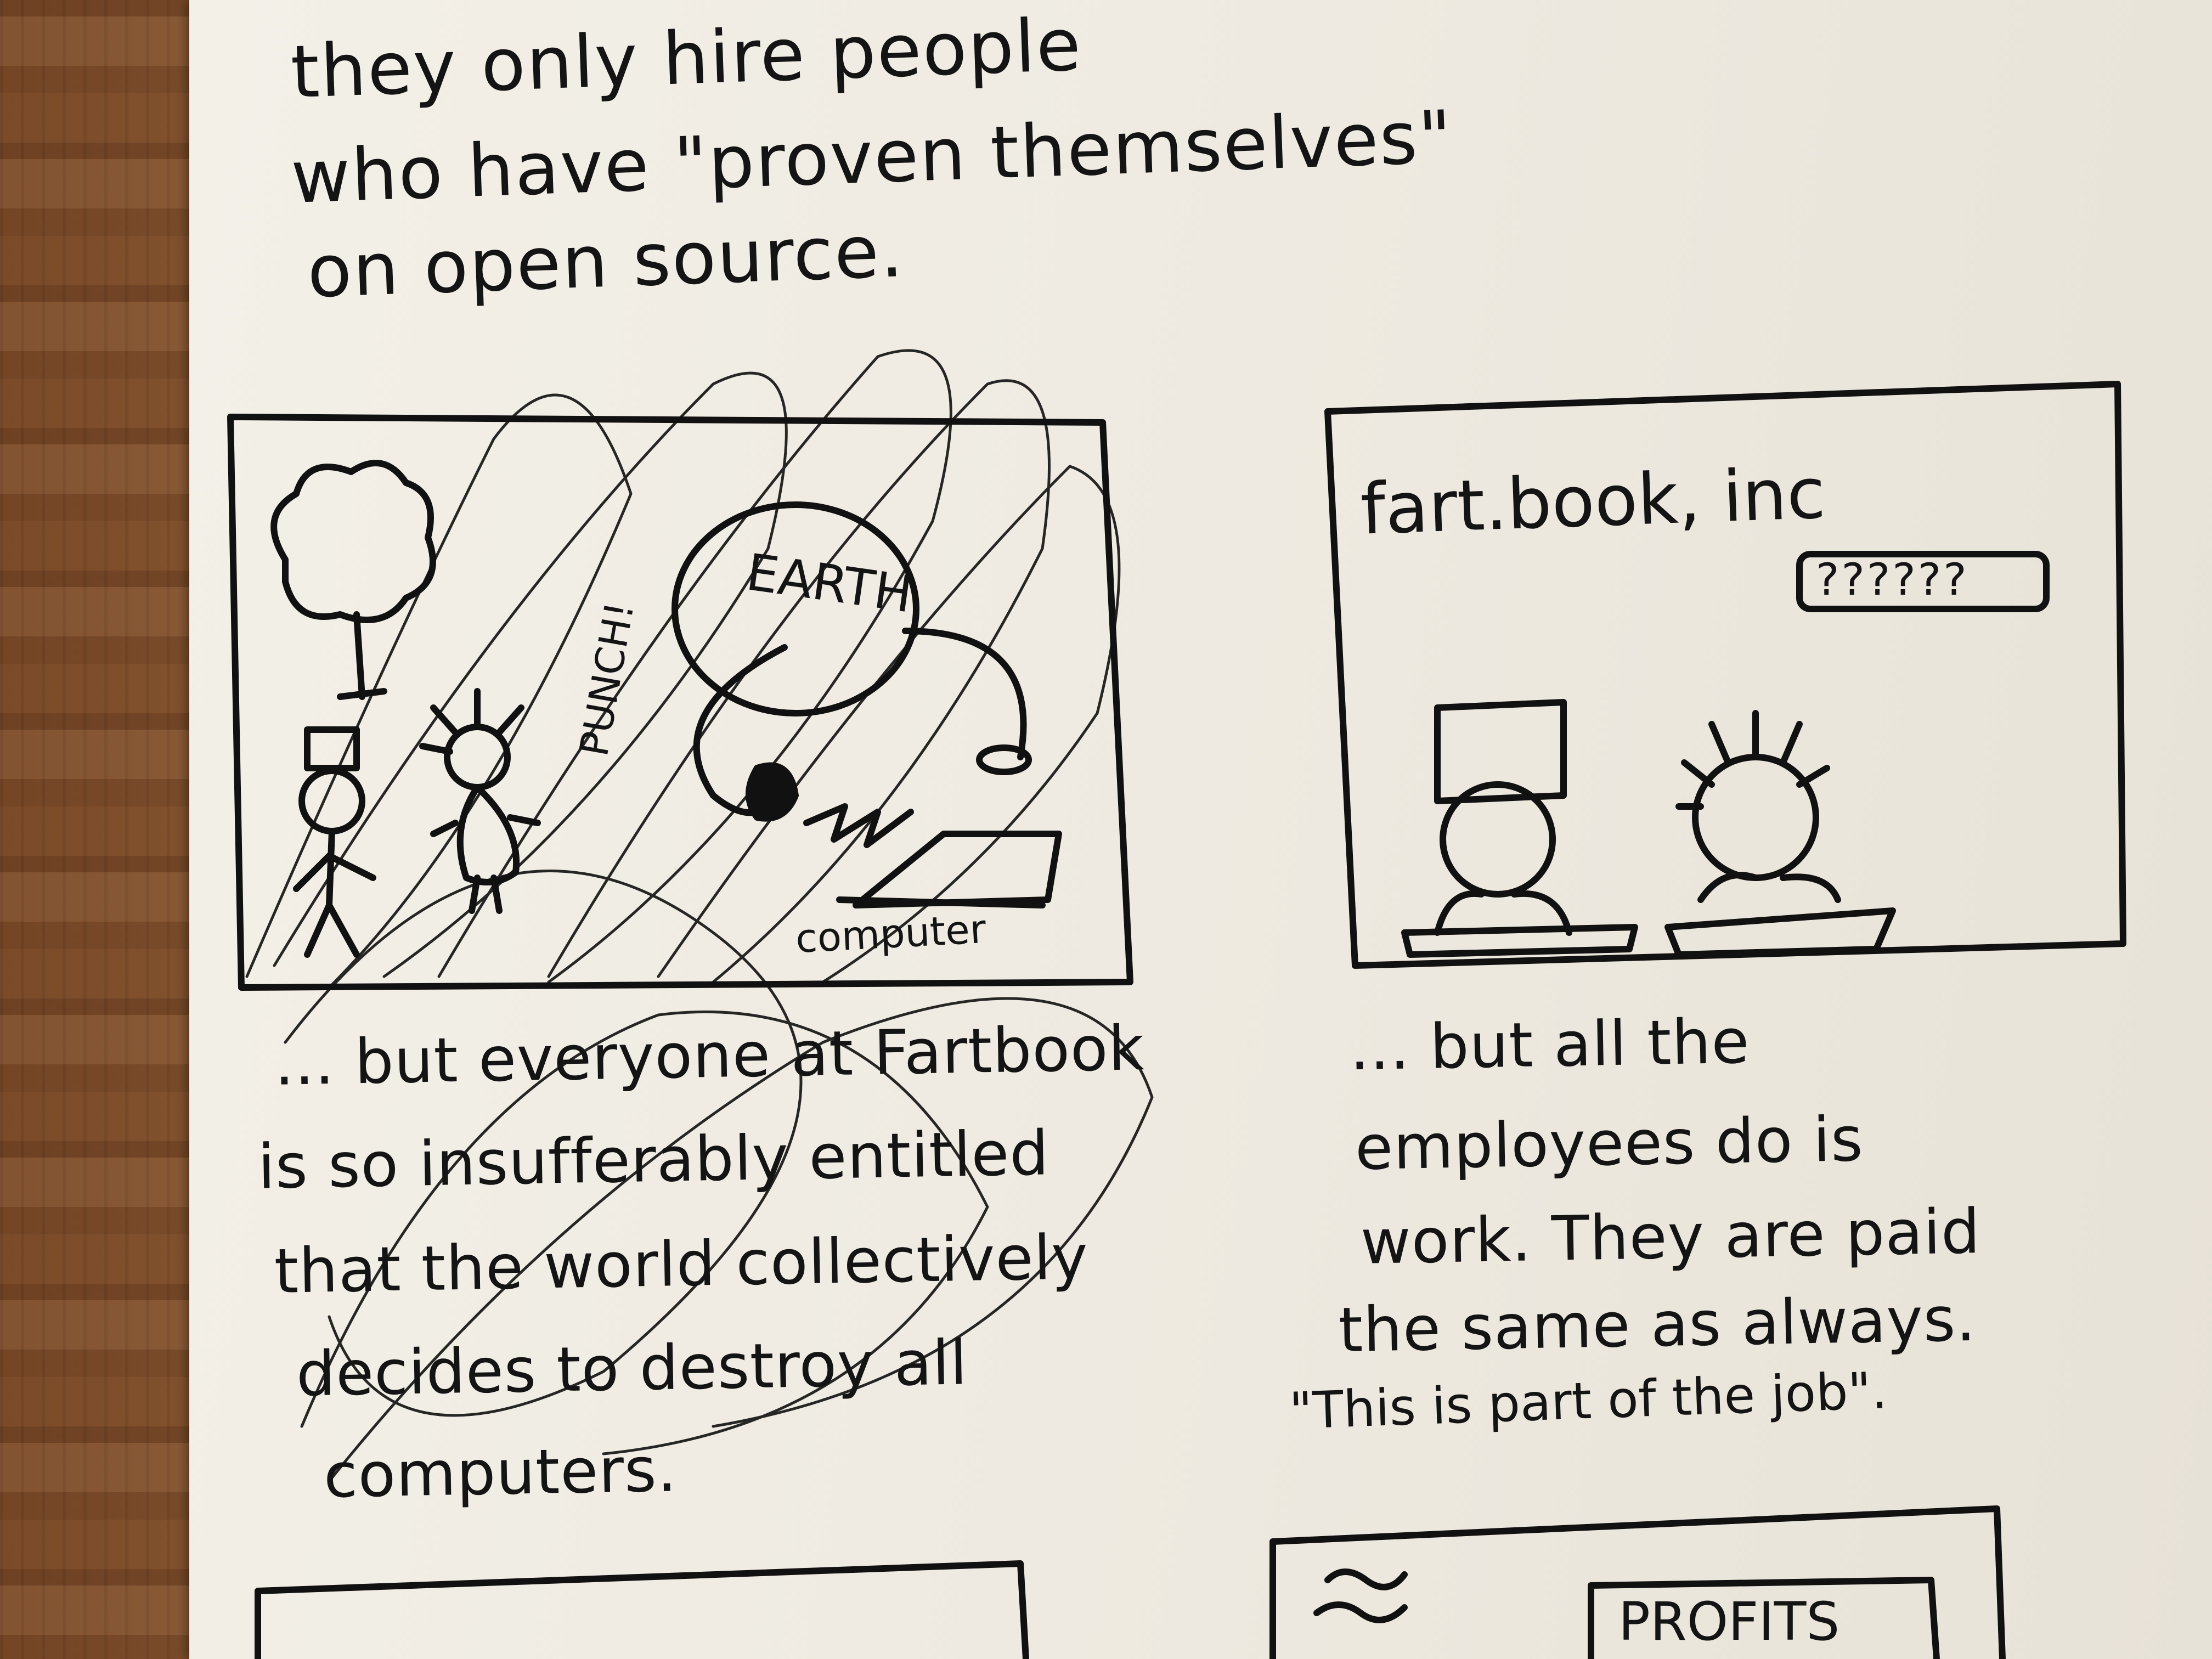 Image resolution: width=2212 pixels, height=1659 pixels. What do you see at coordinates (1755, 818) in the screenshot?
I see `employee-2-icon` at bounding box center [1755, 818].